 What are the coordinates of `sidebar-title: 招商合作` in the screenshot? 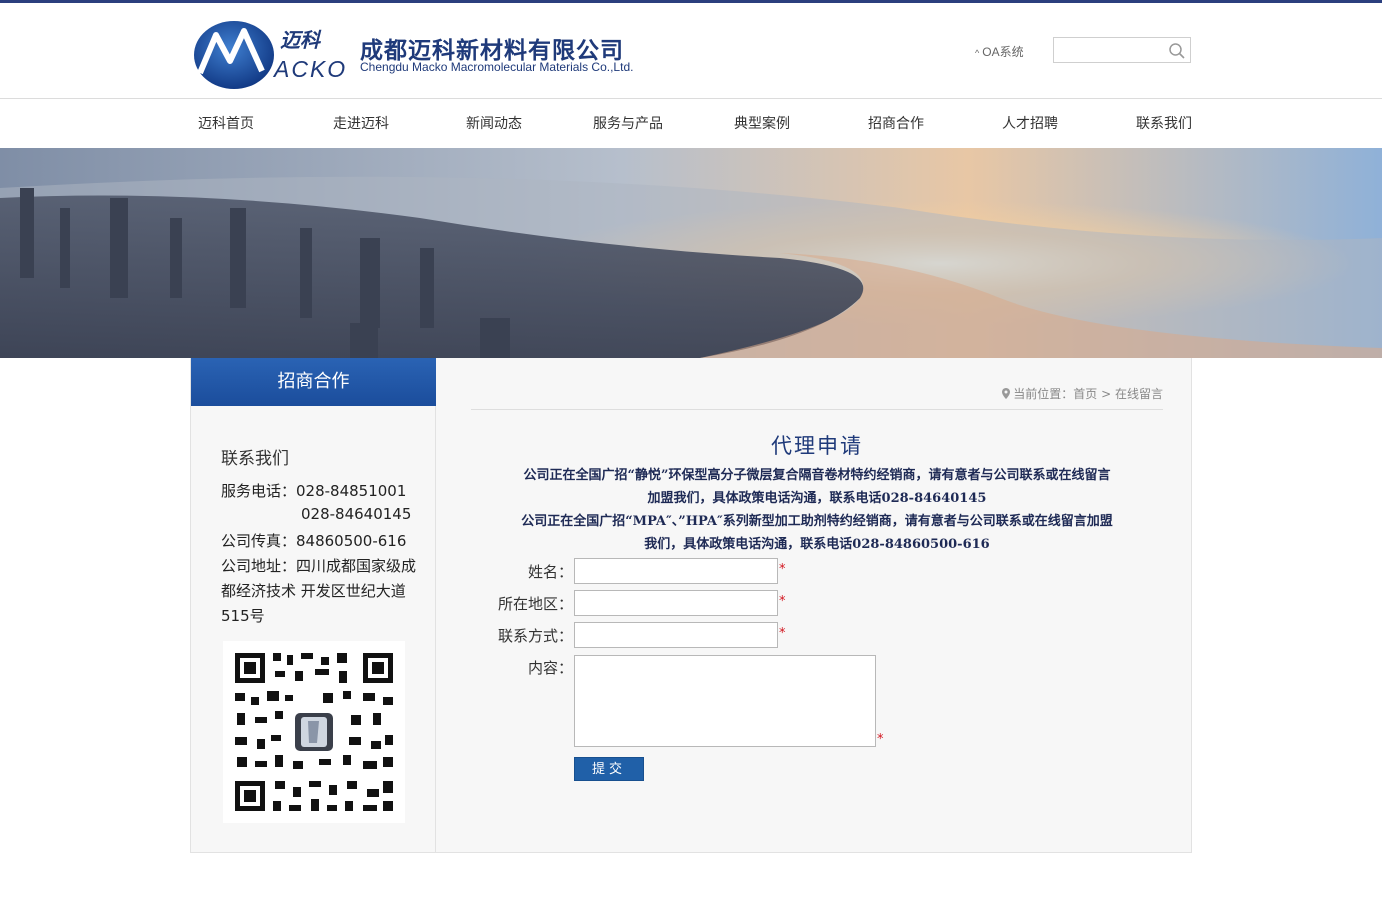 It's located at (313, 382).